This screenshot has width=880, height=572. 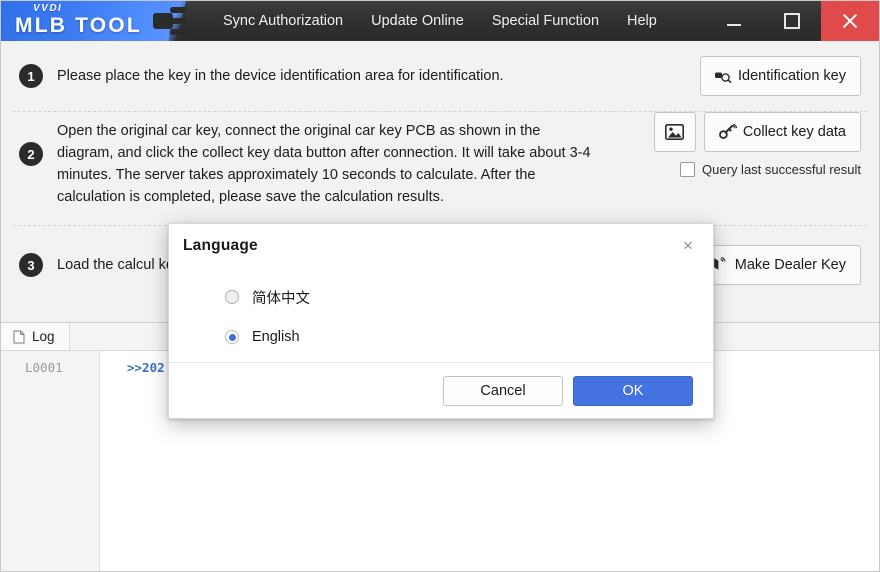 I want to click on menu-item-special-function: Special Function, so click(x=545, y=21).